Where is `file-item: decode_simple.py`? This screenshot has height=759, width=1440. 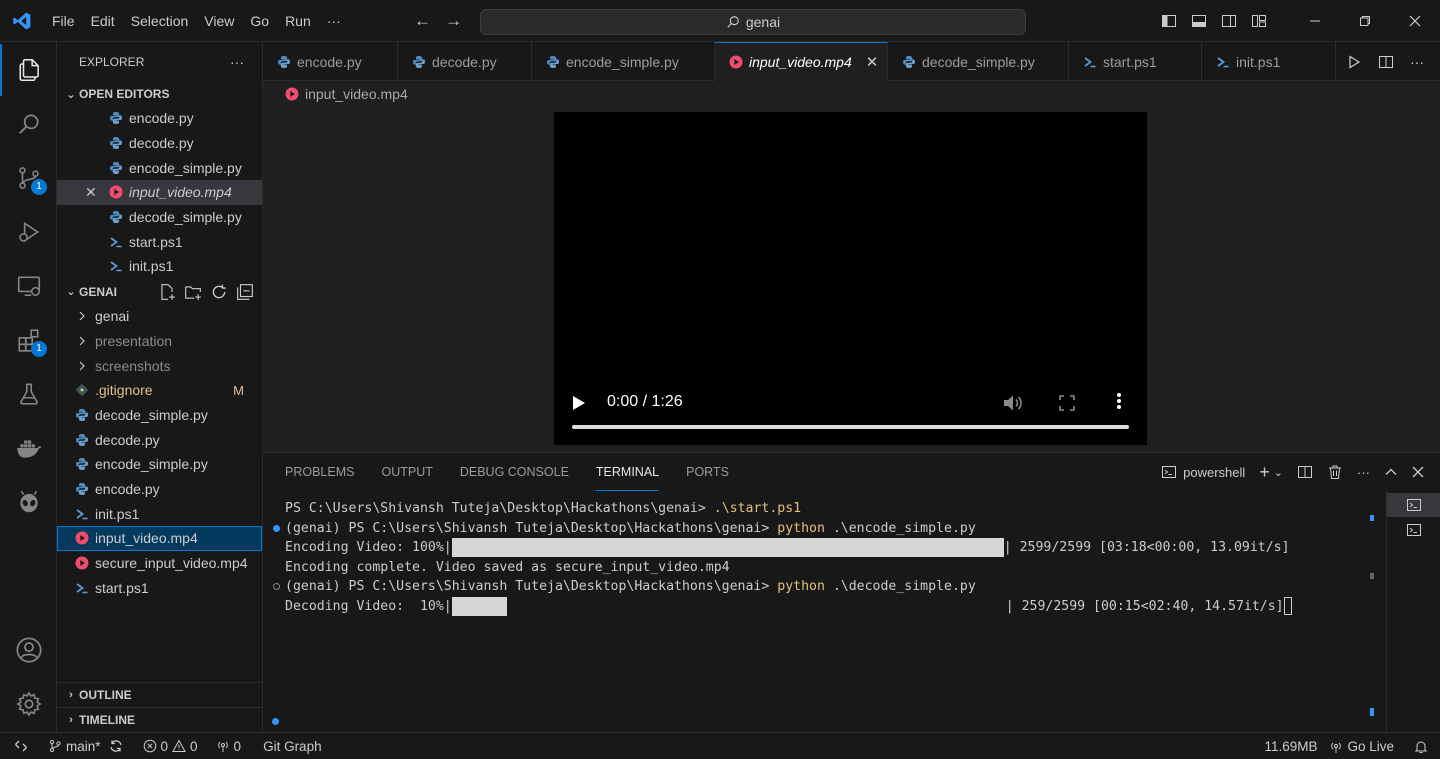
file-item: decode_simple.py is located at coordinates (159, 415).